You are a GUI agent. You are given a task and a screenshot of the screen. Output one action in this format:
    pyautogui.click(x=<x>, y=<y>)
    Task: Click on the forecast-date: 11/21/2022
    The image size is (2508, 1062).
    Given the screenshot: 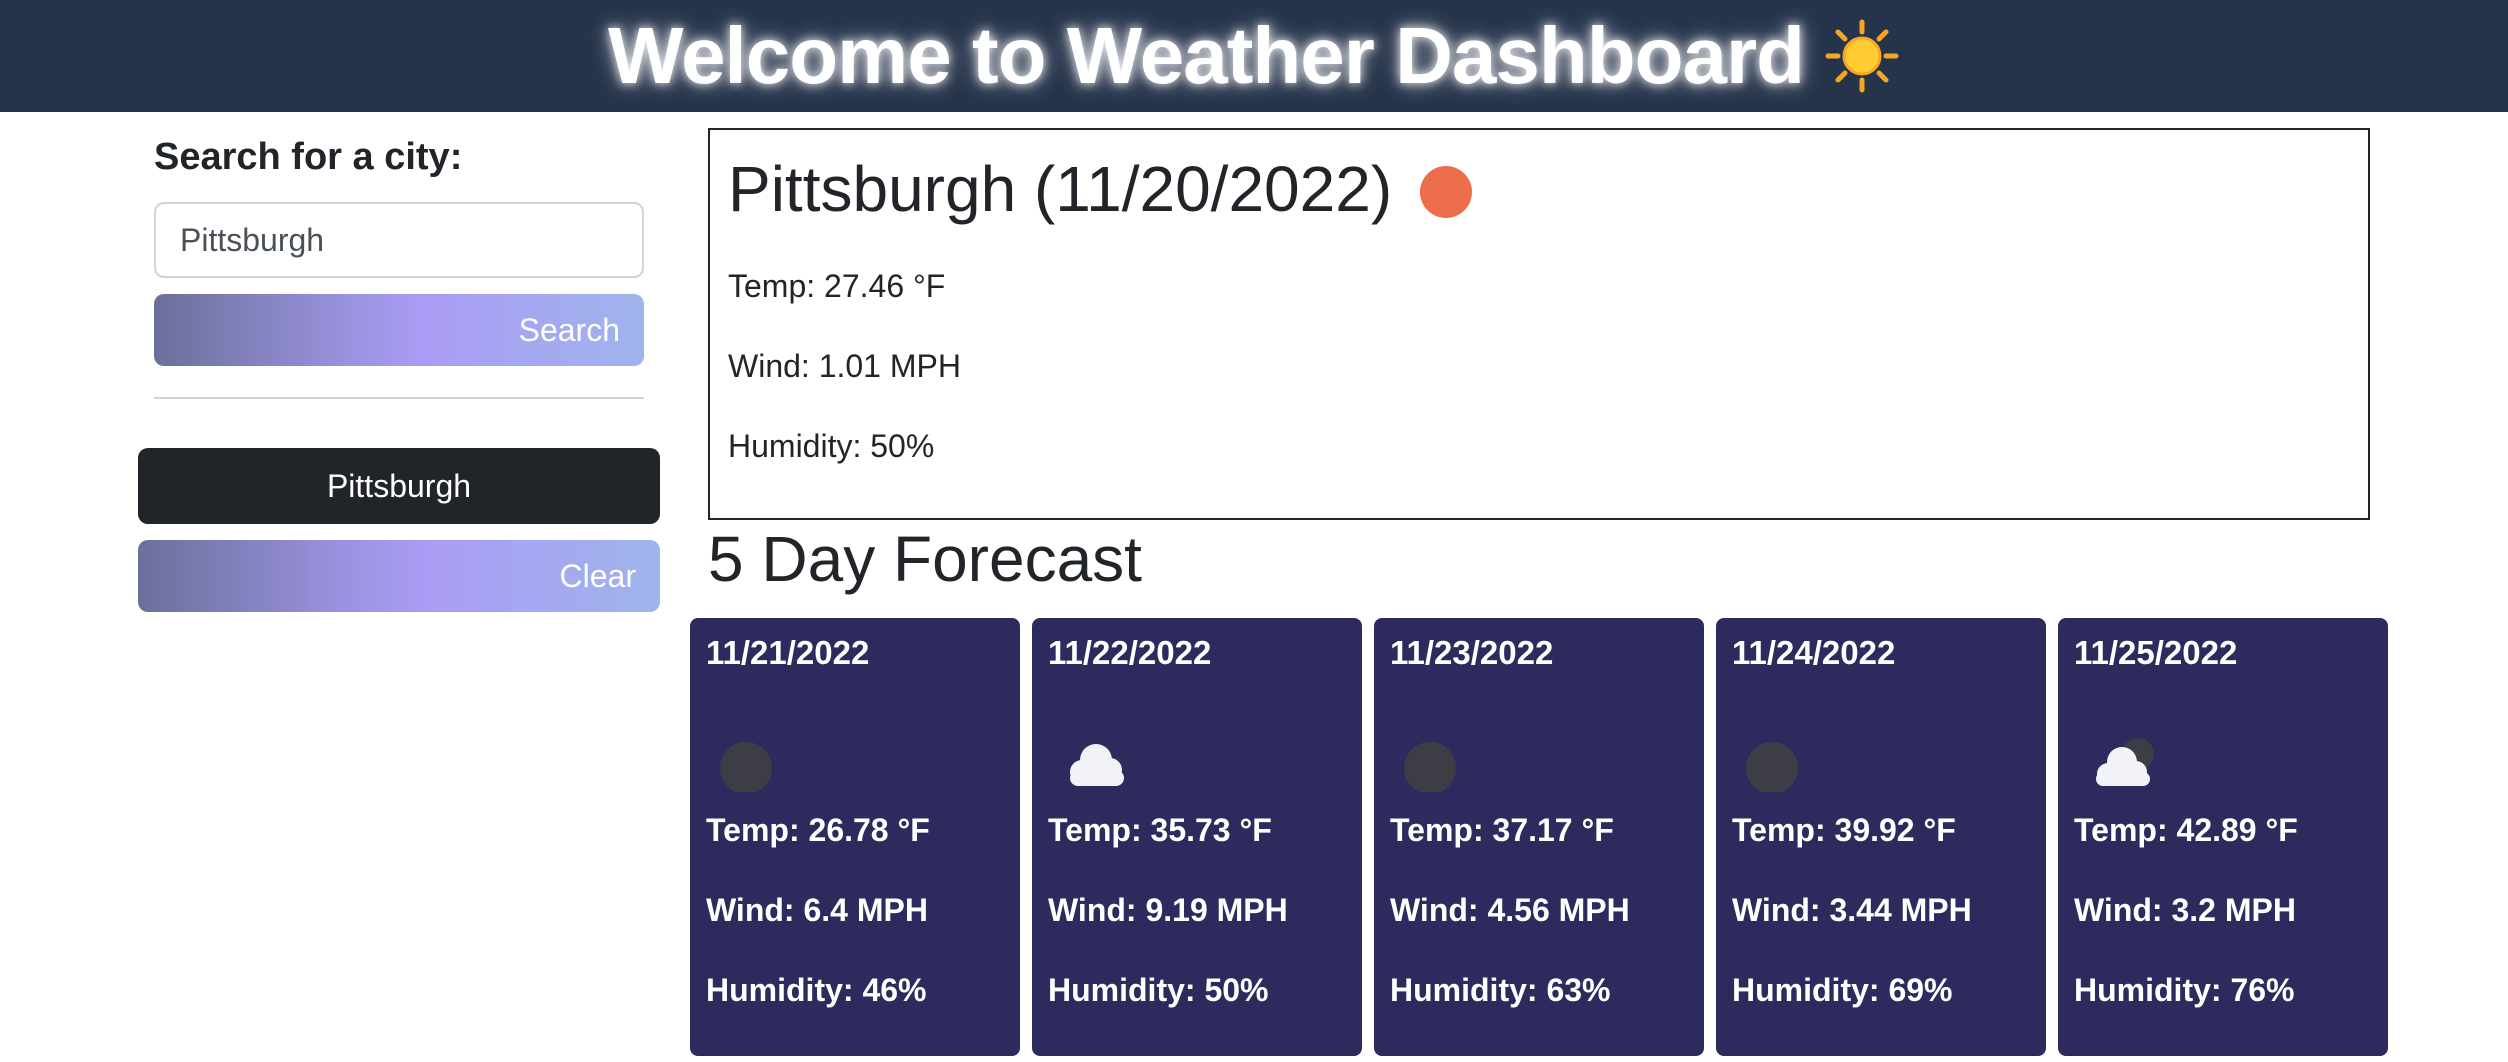 What is the action you would take?
    pyautogui.click(x=788, y=652)
    